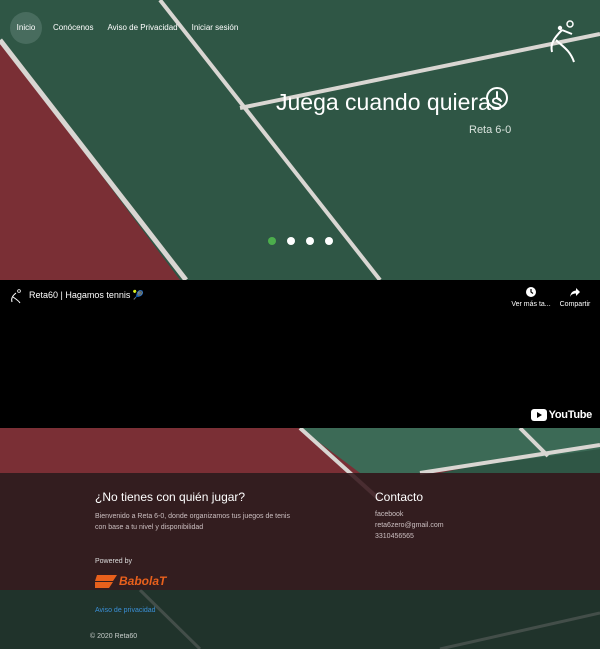  I want to click on share-button: Compartir, so click(575, 297).